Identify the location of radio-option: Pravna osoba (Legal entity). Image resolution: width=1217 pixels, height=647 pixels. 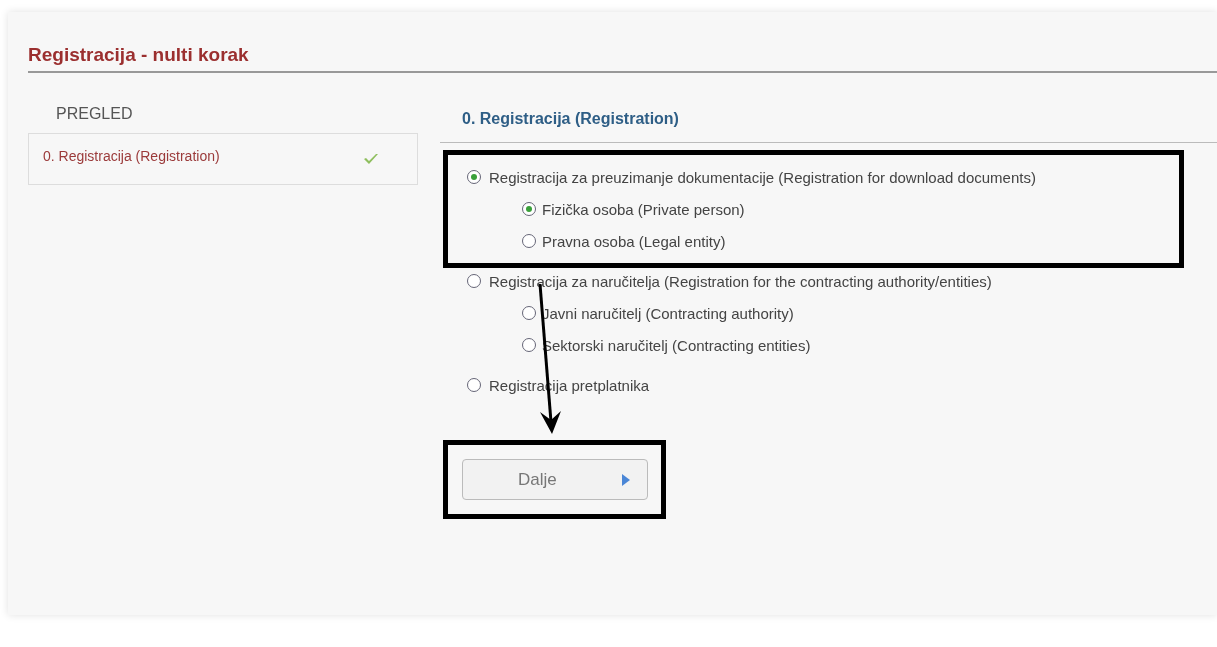
(624, 241).